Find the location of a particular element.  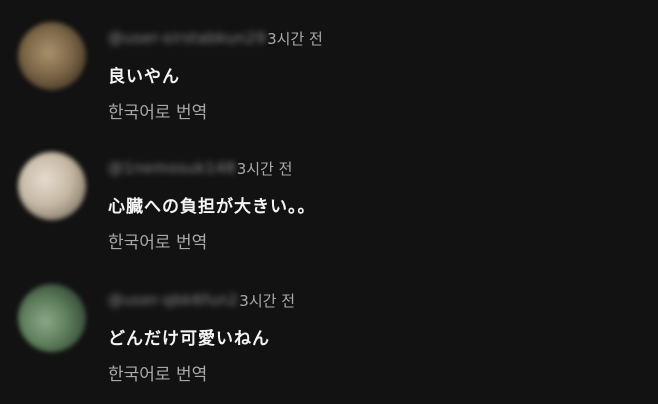

comment-meta: @user-qbk6fun2 3시간 전 is located at coordinates (201, 300).